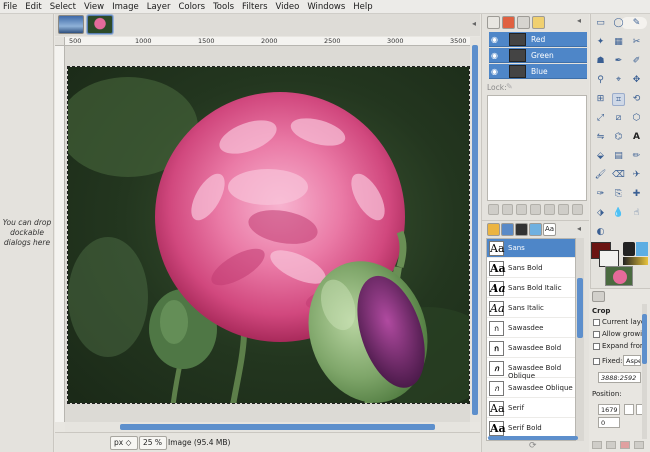  I want to click on duplicate-channel-icon, so click(549, 209).